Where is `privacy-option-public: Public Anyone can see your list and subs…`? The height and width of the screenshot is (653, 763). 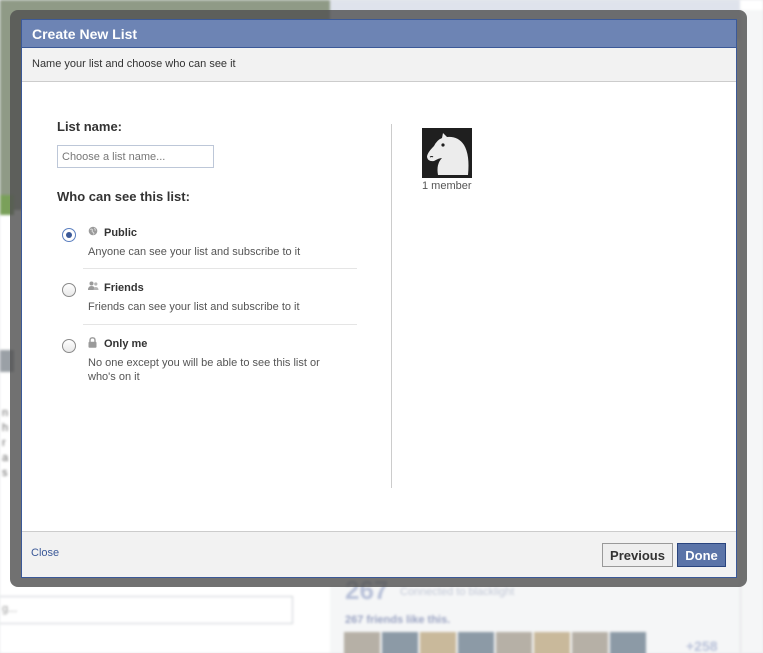
privacy-option-public: Public Anyone can see your list and subs… is located at coordinates (207, 248).